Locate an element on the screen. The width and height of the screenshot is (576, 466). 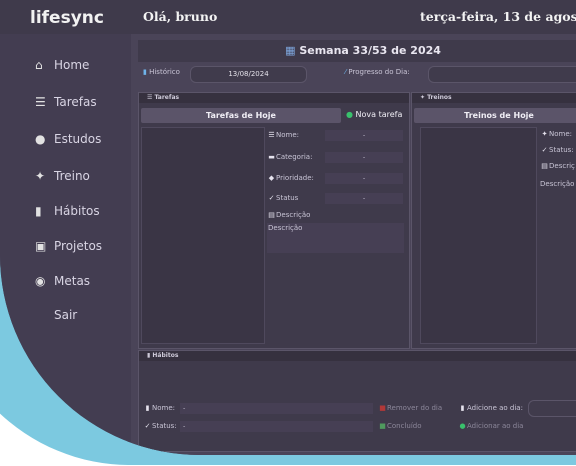
tarefa-status-label: ✓ Status is located at coordinates (283, 198).